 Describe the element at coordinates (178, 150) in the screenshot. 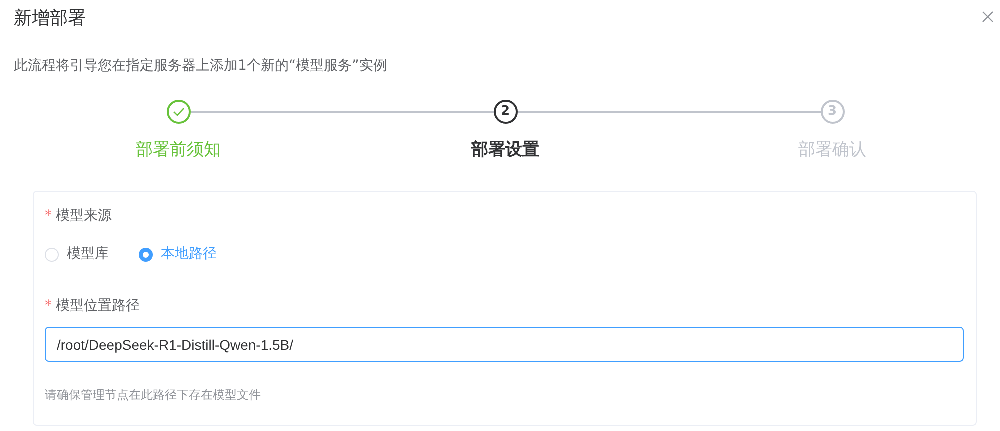

I see `step-label: 部署前须知` at that location.